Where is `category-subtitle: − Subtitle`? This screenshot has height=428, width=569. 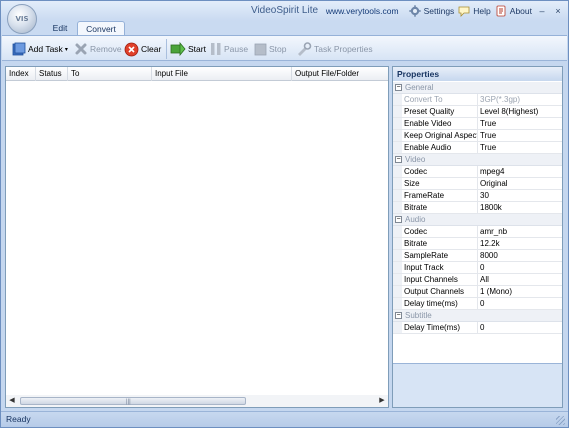 category-subtitle: − Subtitle is located at coordinates (477, 316).